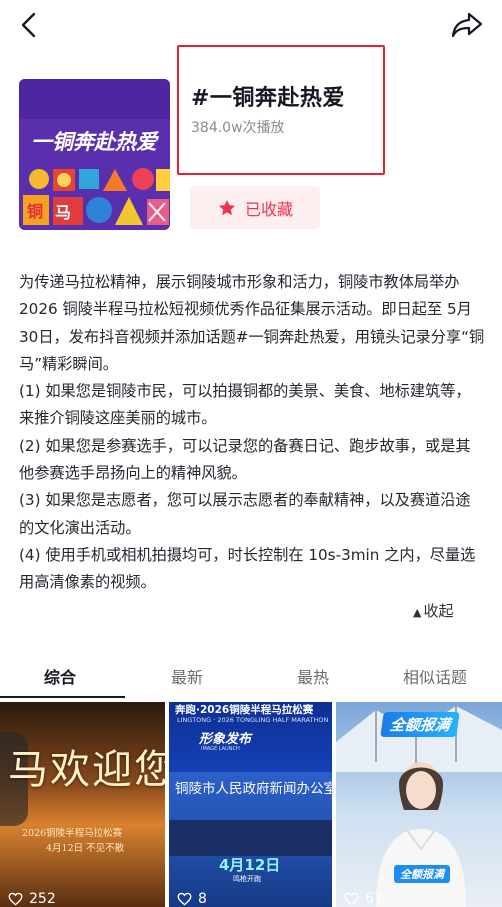 This screenshot has width=502, height=907. I want to click on person-figure, so click(421, 834).